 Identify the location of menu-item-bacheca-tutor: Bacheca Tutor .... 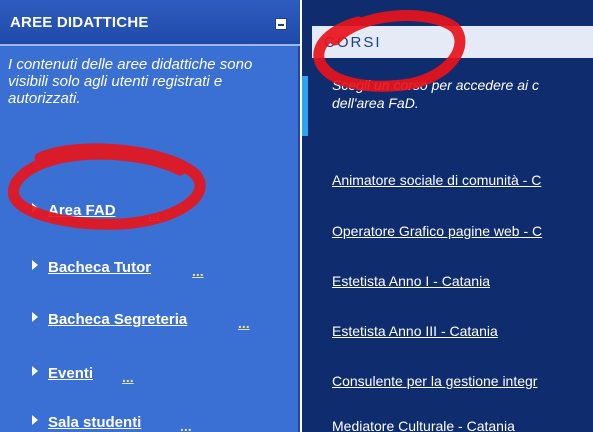
(150, 267).